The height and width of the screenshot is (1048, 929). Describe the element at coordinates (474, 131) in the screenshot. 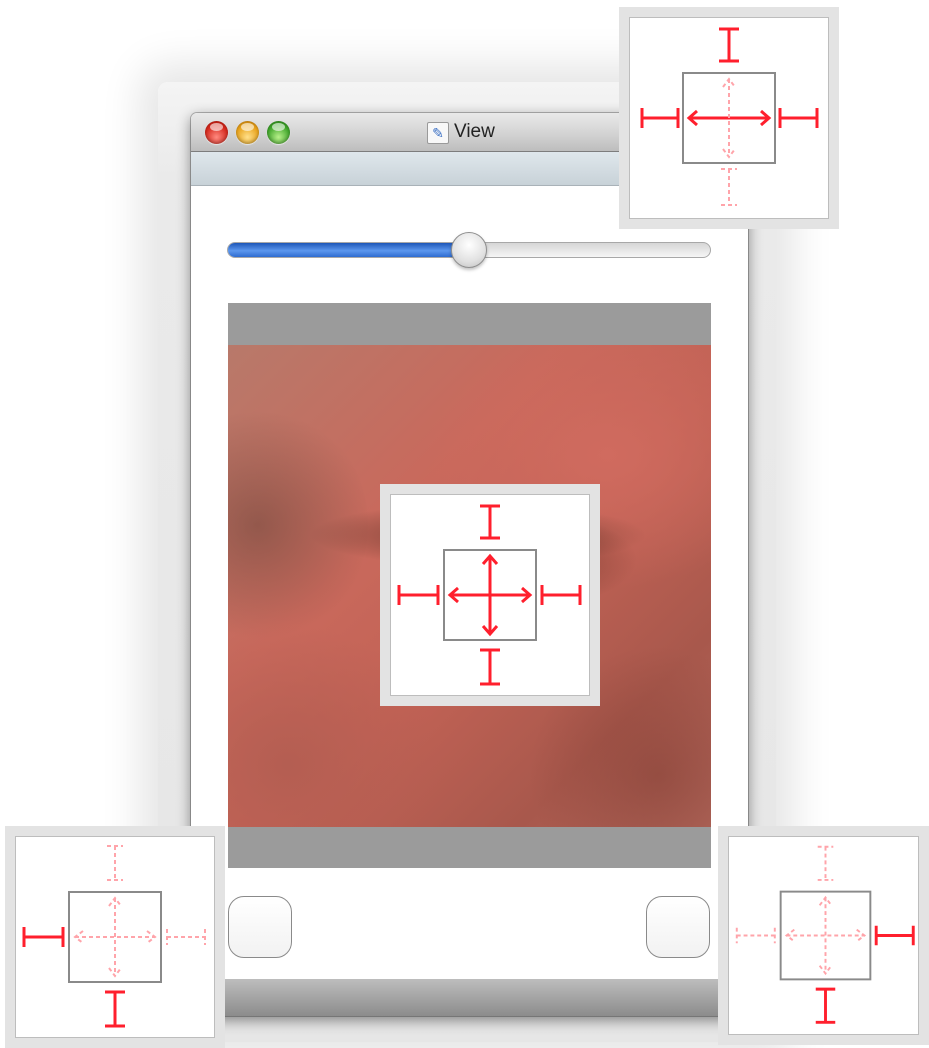

I see `window-title: View` at that location.